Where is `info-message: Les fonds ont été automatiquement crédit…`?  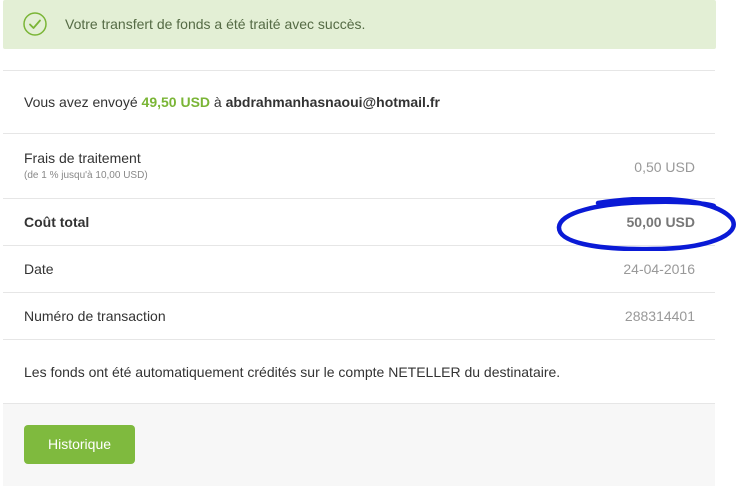 info-message: Les fonds ont été automatiquement crédit… is located at coordinates (292, 372).